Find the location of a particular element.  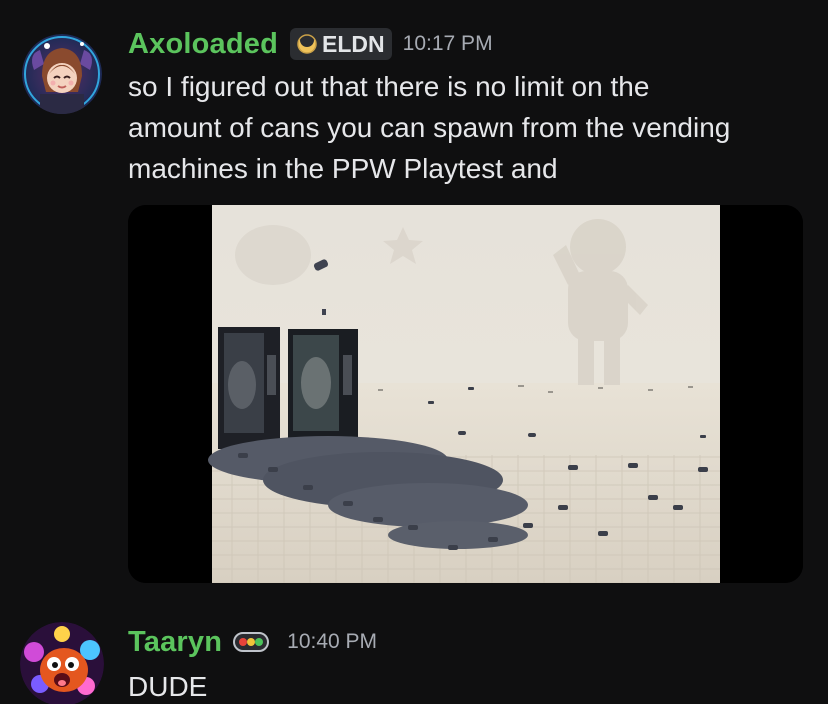

username: Axoloaded is located at coordinates (203, 44).